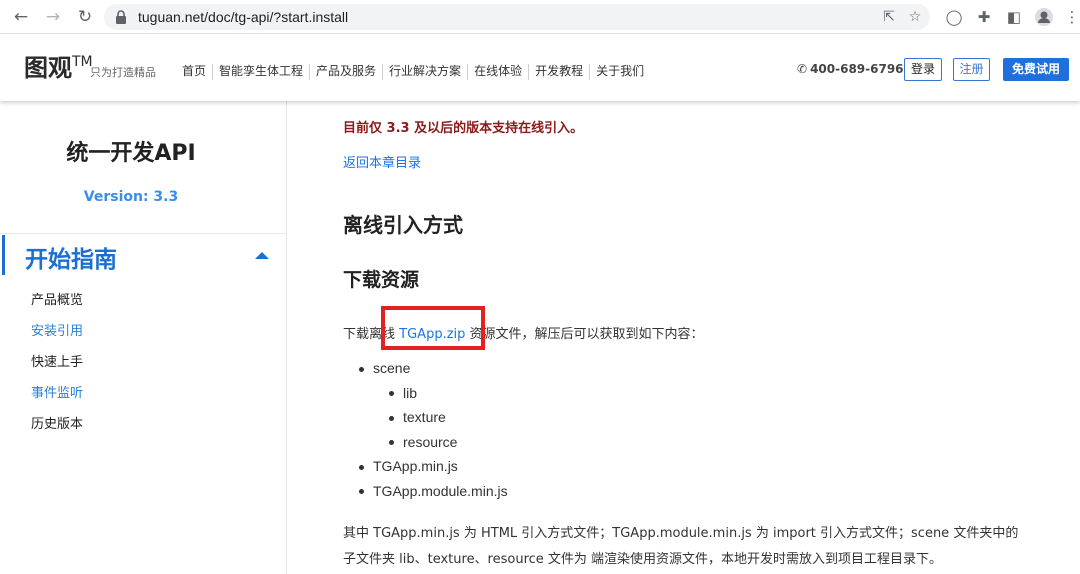 The width and height of the screenshot is (1080, 574). Describe the element at coordinates (440, 491) in the screenshot. I see `list-item-module-js: TGApp.module.min.js` at that location.